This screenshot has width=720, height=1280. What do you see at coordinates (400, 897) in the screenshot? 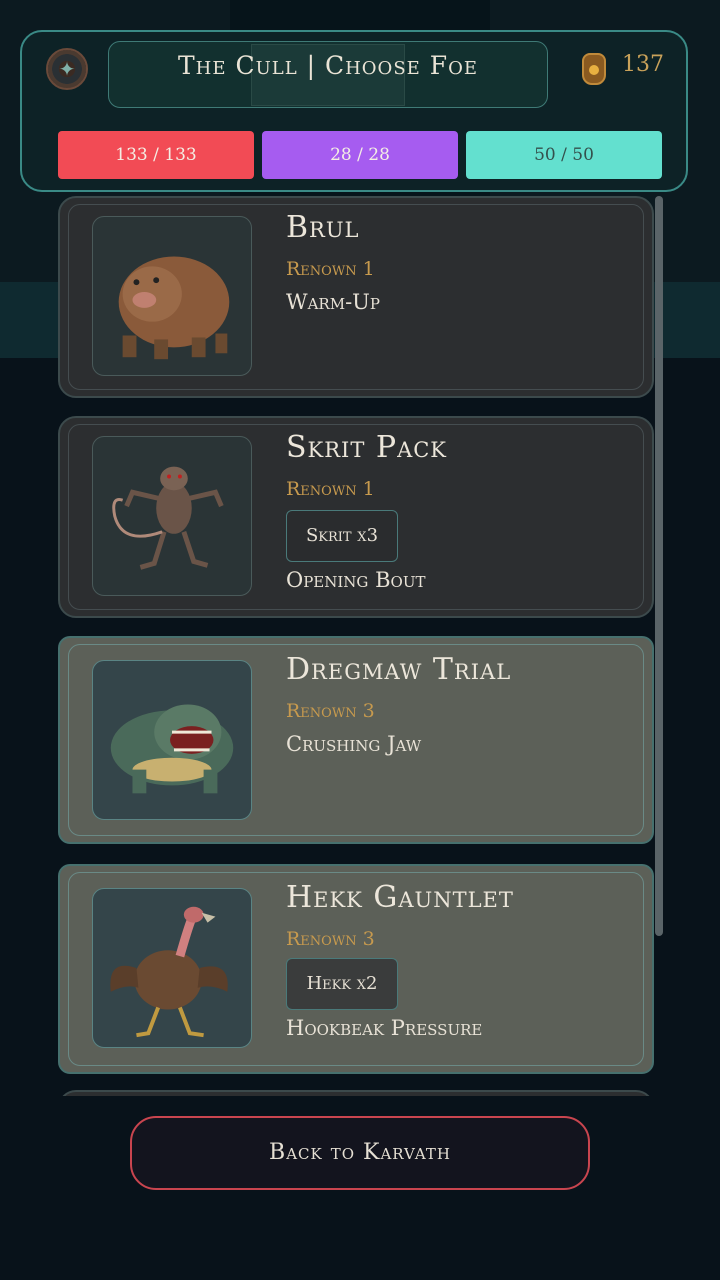
I see `foe-name: Hekk Gauntlet` at bounding box center [400, 897].